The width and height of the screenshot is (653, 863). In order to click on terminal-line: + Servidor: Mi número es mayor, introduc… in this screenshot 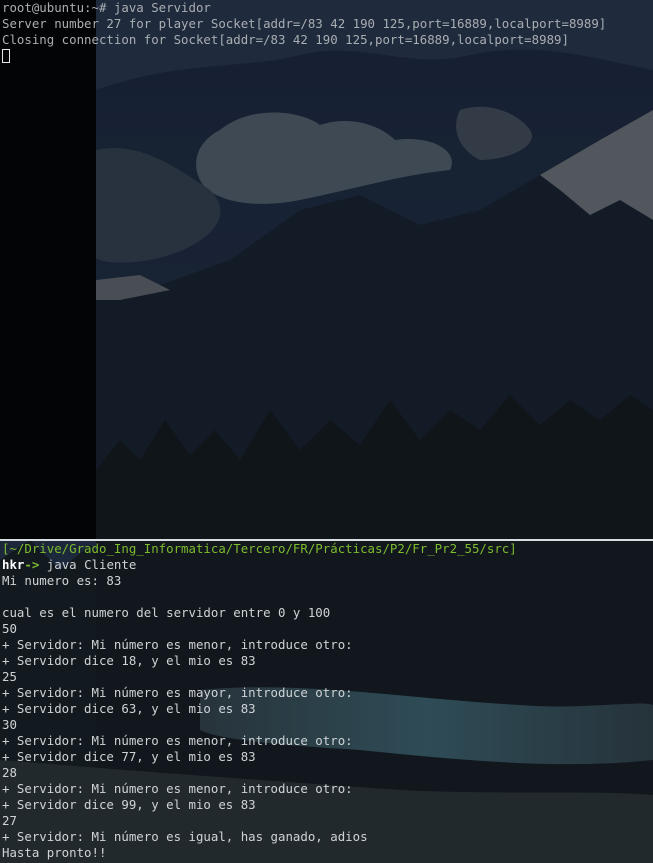, I will do `click(177, 692)`.